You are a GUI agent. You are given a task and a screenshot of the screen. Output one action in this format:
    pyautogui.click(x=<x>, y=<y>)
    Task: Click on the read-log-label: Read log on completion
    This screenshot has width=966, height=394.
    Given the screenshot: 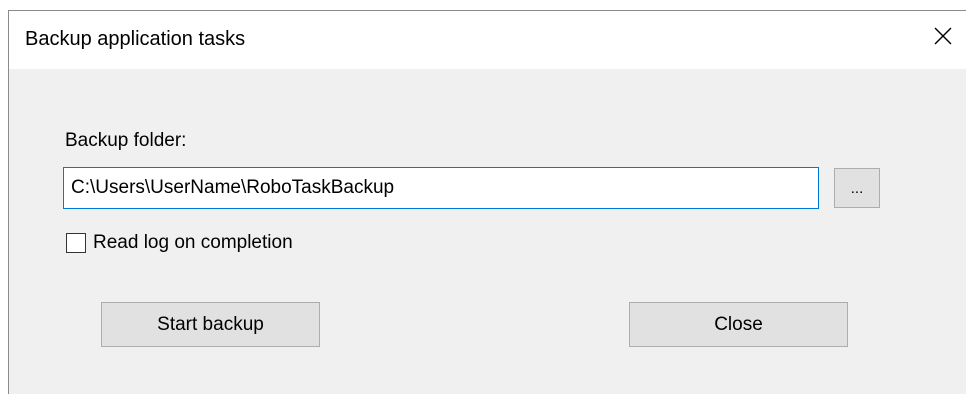 What is the action you would take?
    pyautogui.click(x=193, y=243)
    